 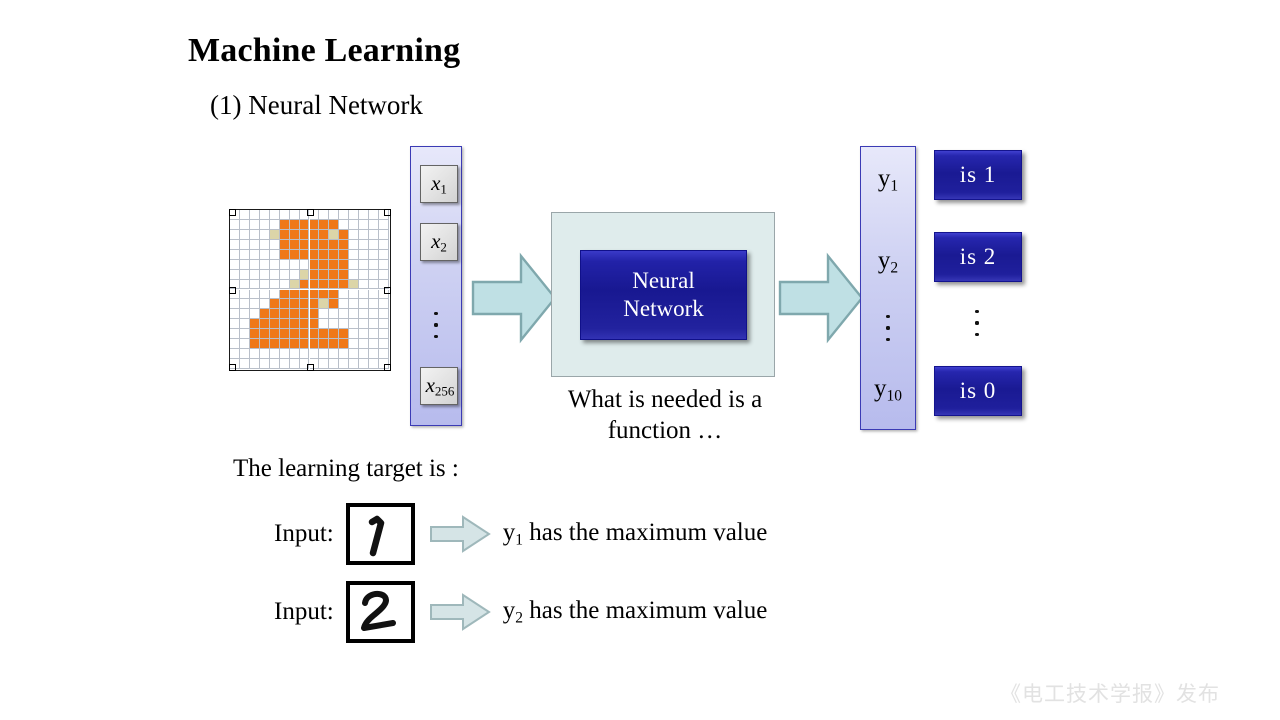 What do you see at coordinates (436, 325) in the screenshot?
I see `input-vector-ellipsis-icon` at bounding box center [436, 325].